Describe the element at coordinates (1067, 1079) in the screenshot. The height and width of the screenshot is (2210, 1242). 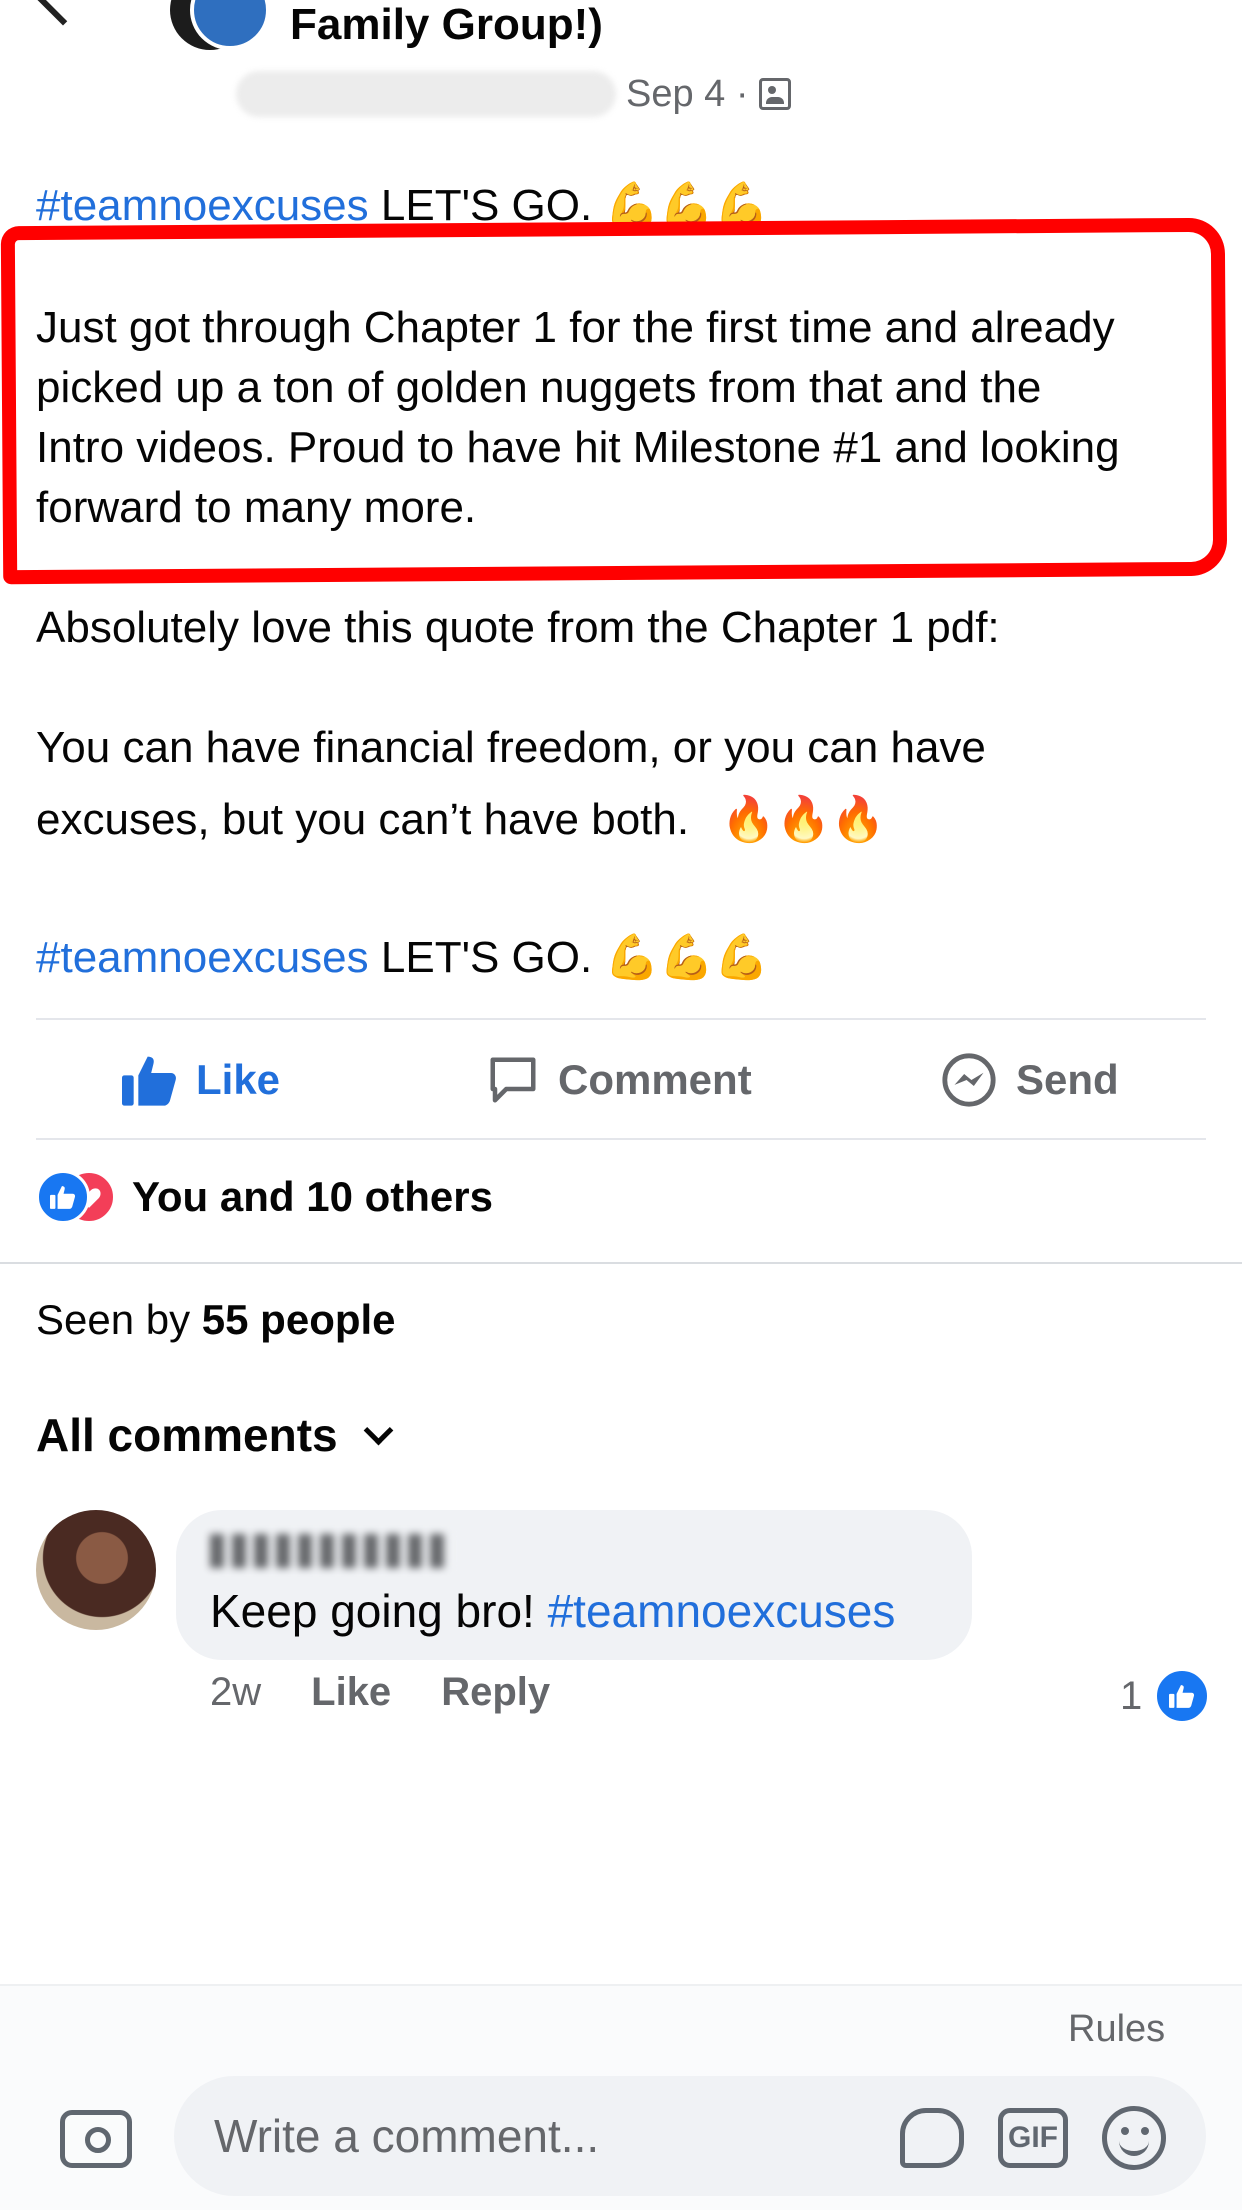
I see `send-label: Send` at that location.